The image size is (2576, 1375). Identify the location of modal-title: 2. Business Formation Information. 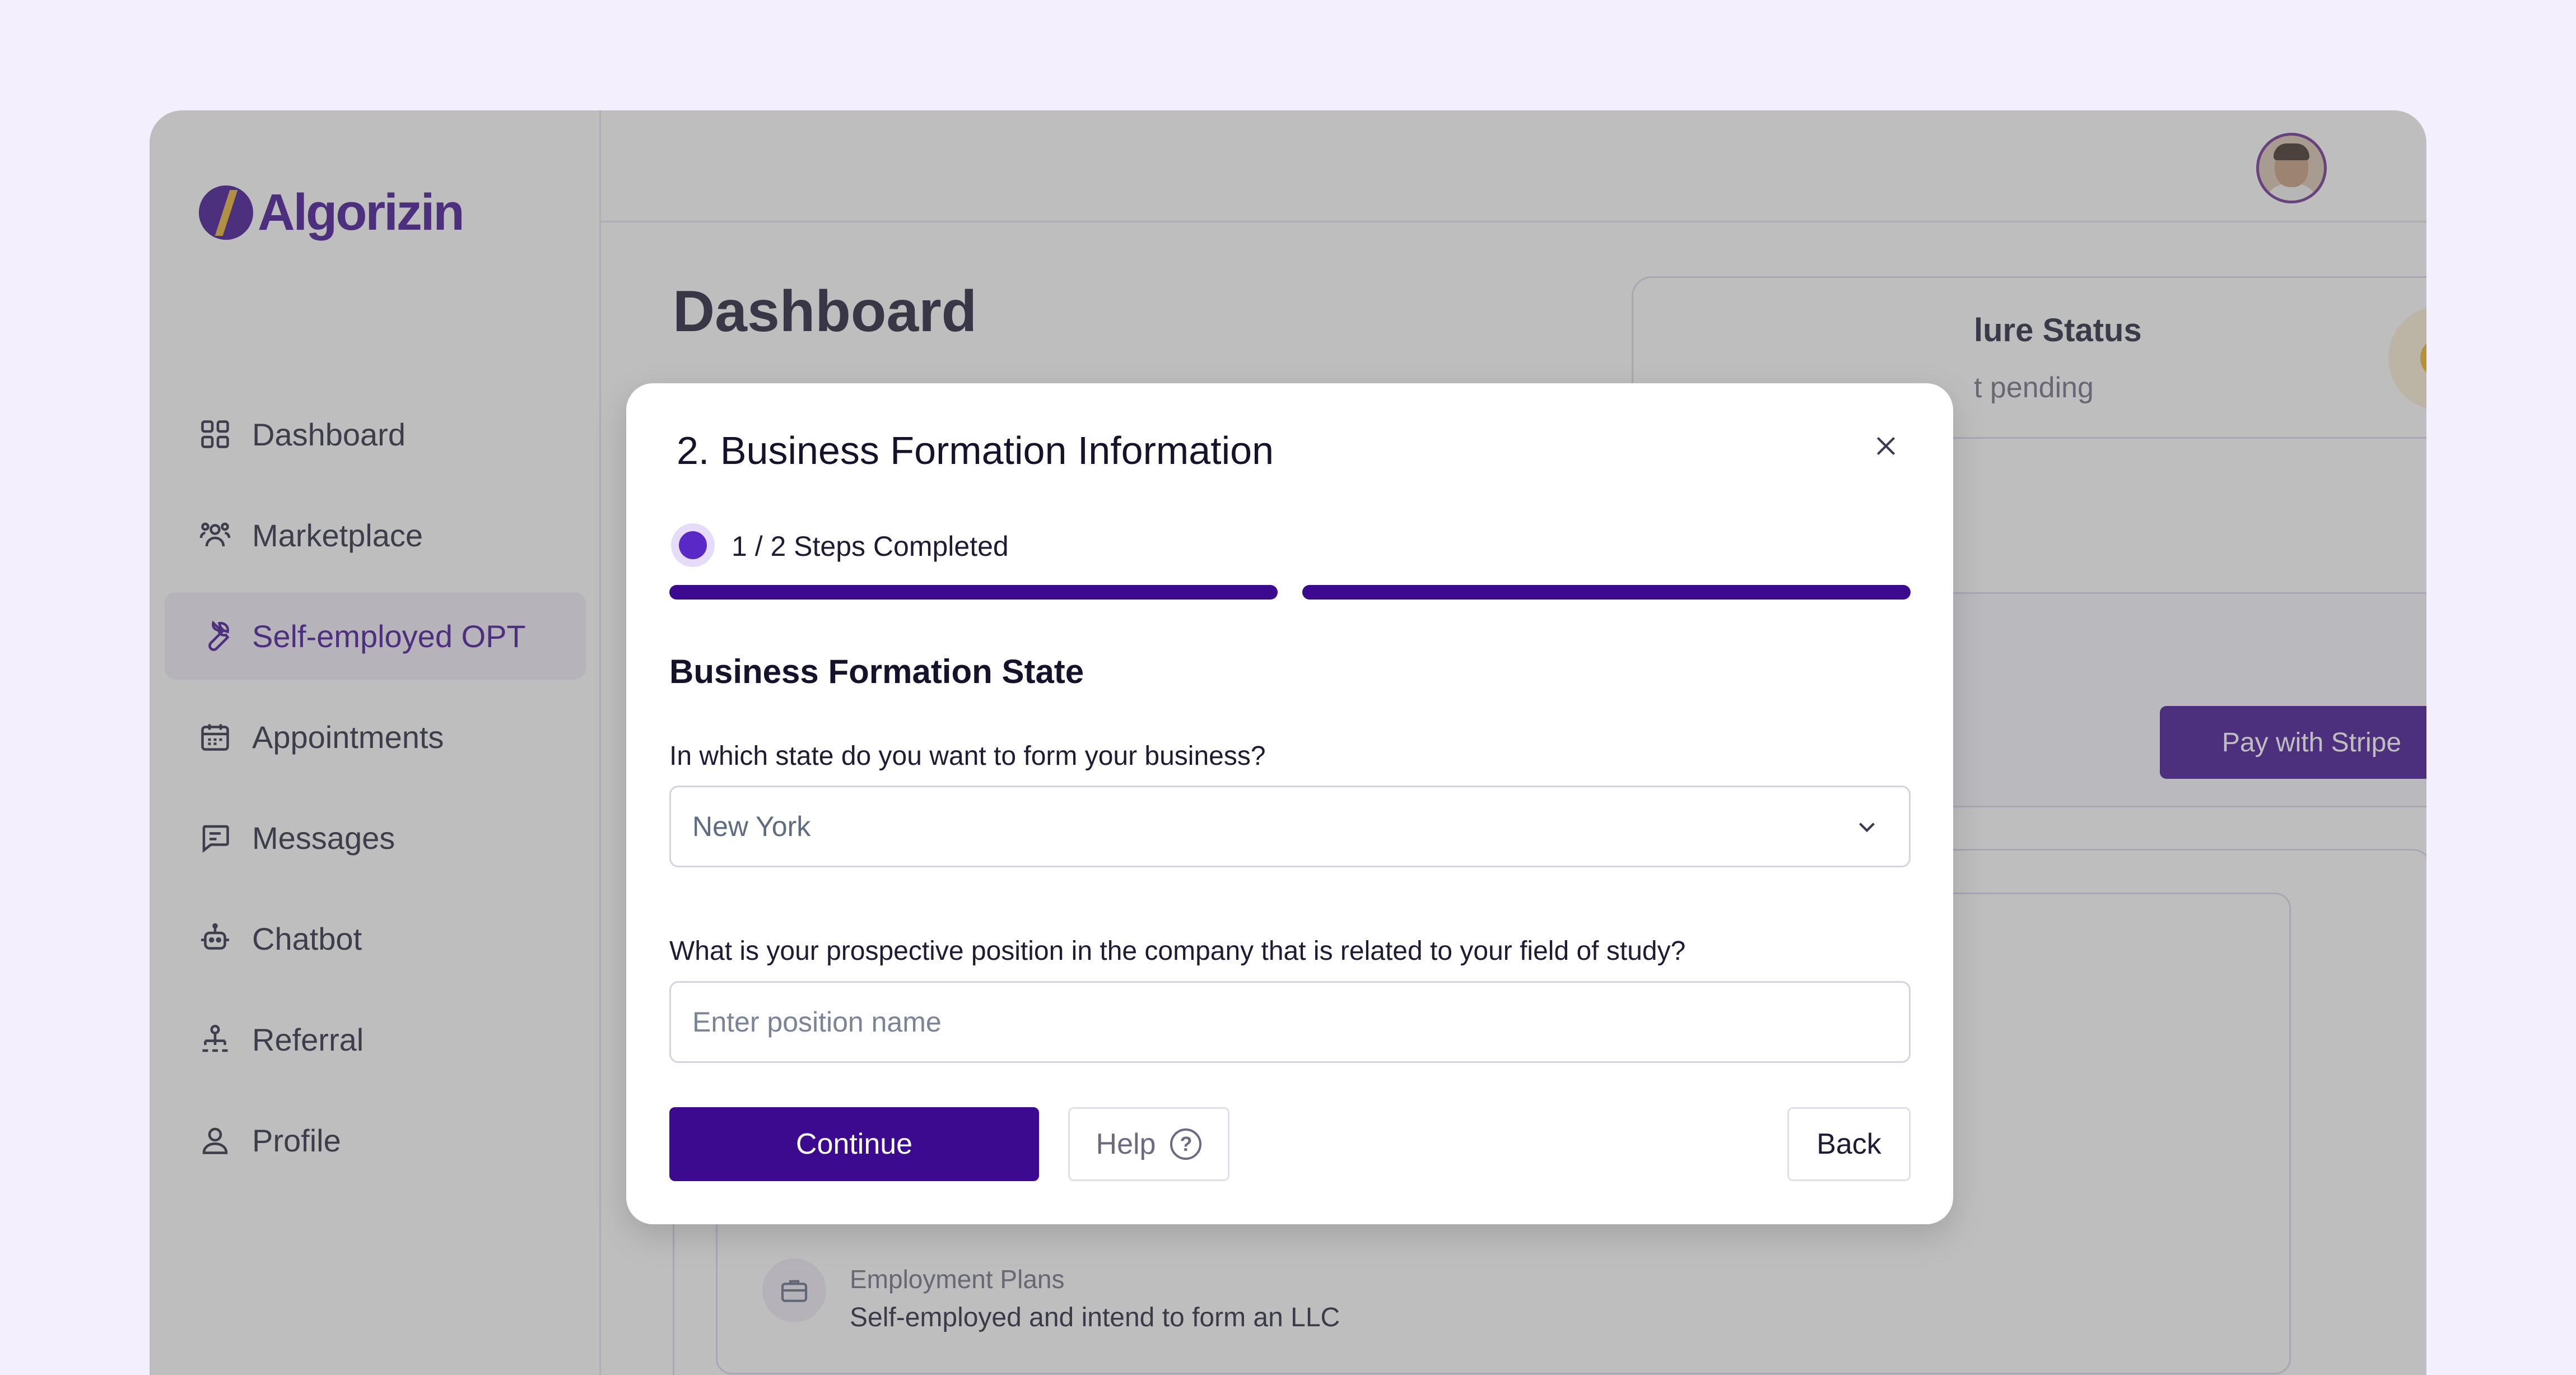
(975, 450).